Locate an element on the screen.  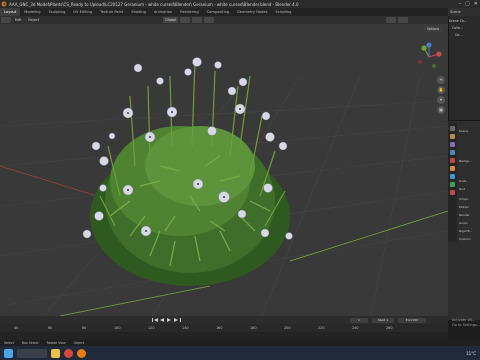
viewport-shading-button is located at coordinates (391, 20).